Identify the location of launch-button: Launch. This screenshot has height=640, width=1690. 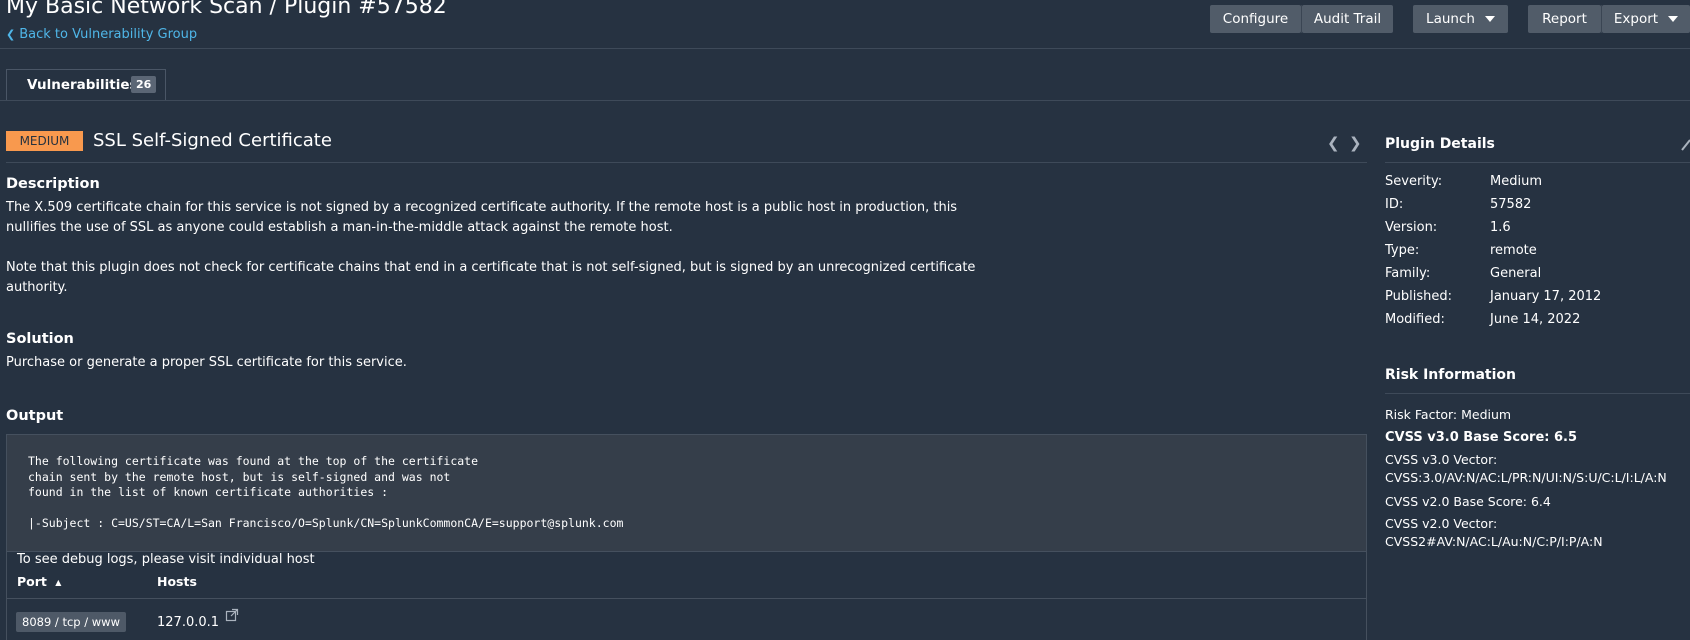
(1460, 19).